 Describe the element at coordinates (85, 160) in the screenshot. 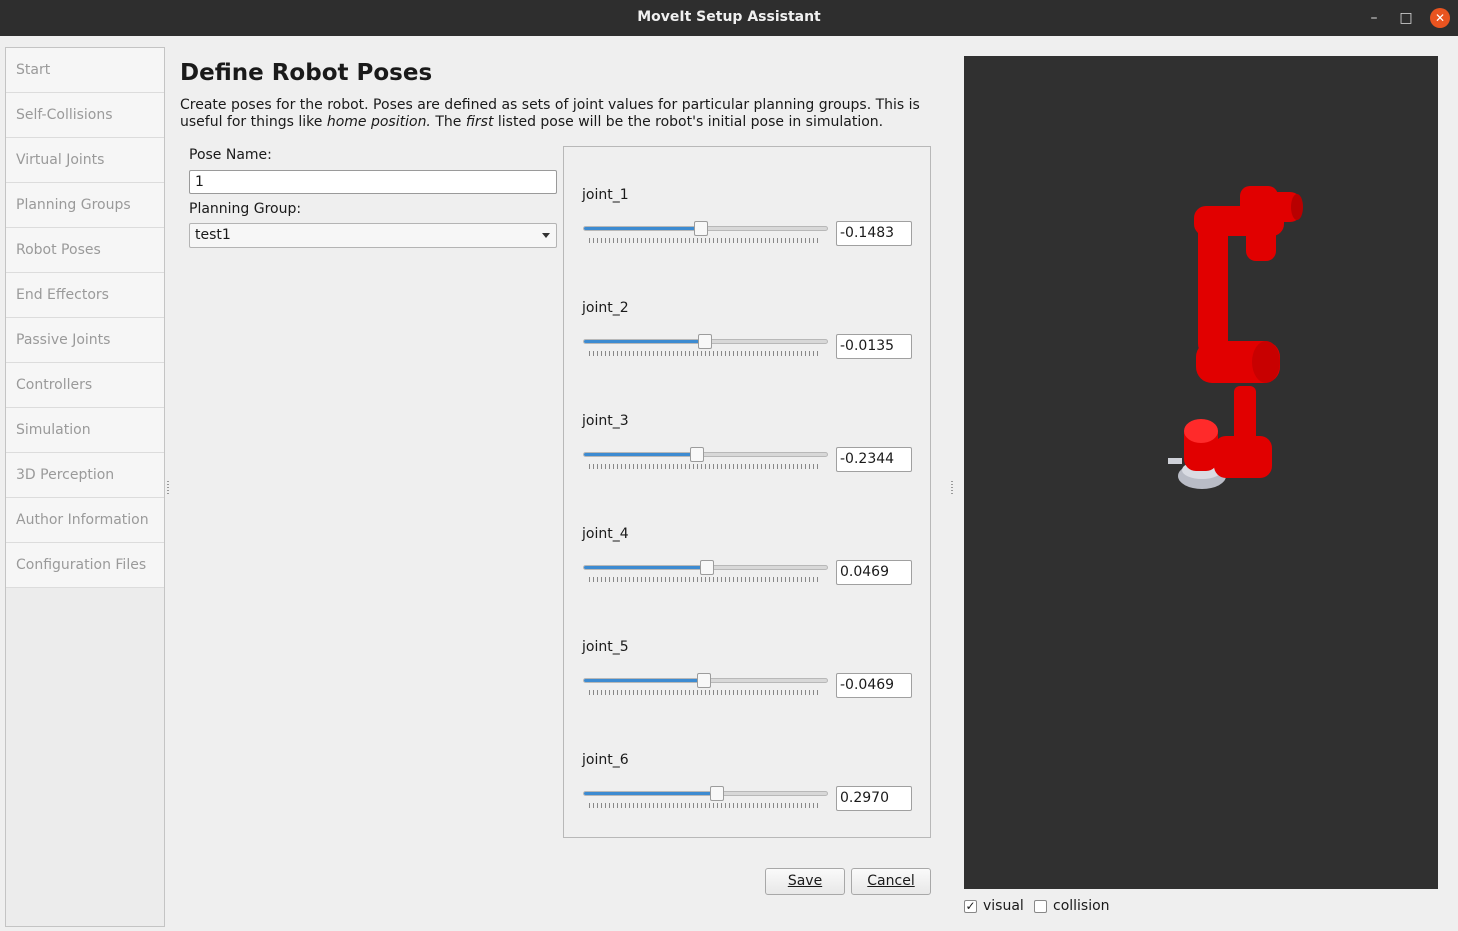

I see `sidebar-item-virtual-joints: Virtual Joints` at that location.